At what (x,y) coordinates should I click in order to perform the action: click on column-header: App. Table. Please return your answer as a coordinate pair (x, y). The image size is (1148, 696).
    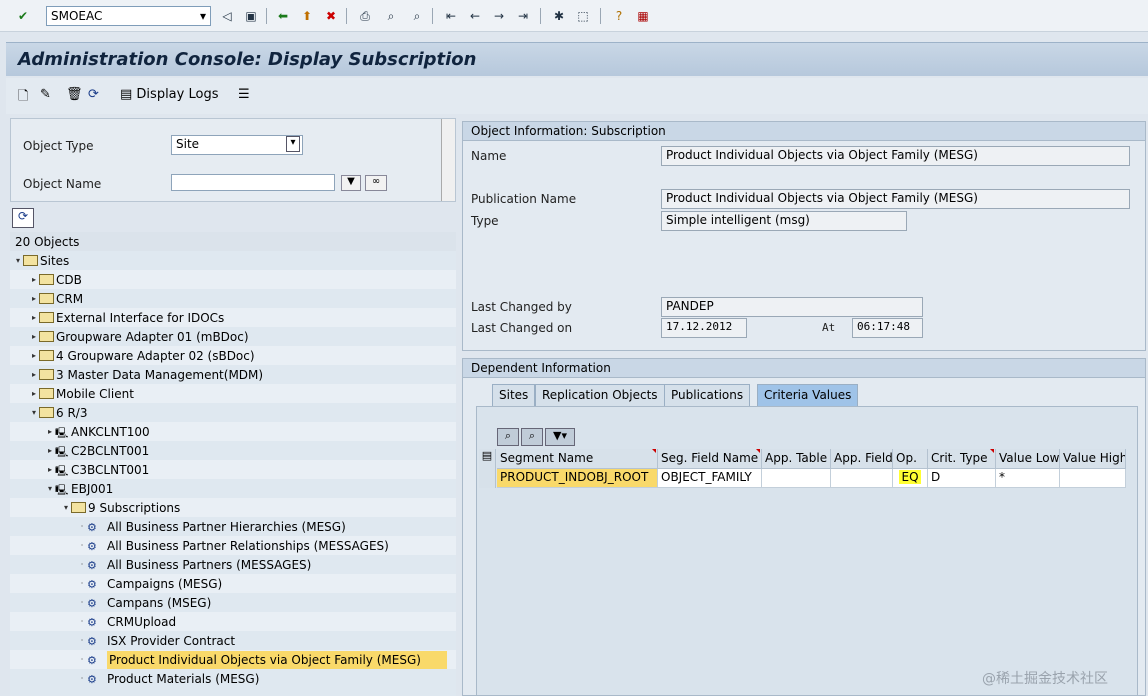
    Looking at the image, I should click on (796, 459).